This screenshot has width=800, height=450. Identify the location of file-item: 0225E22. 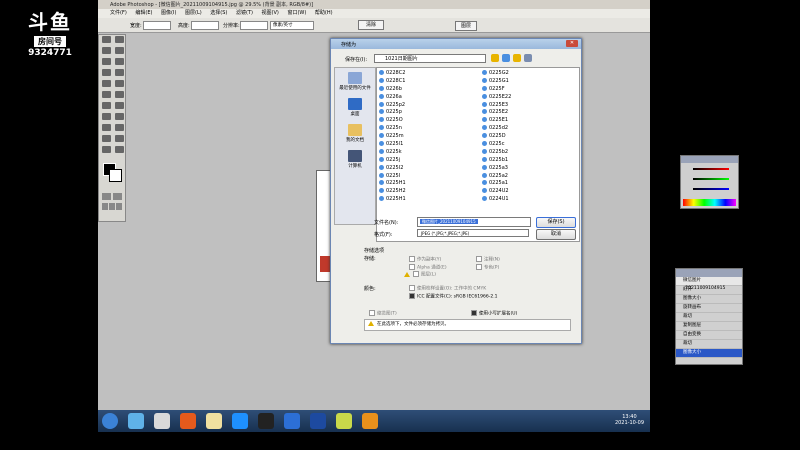
(496, 97).